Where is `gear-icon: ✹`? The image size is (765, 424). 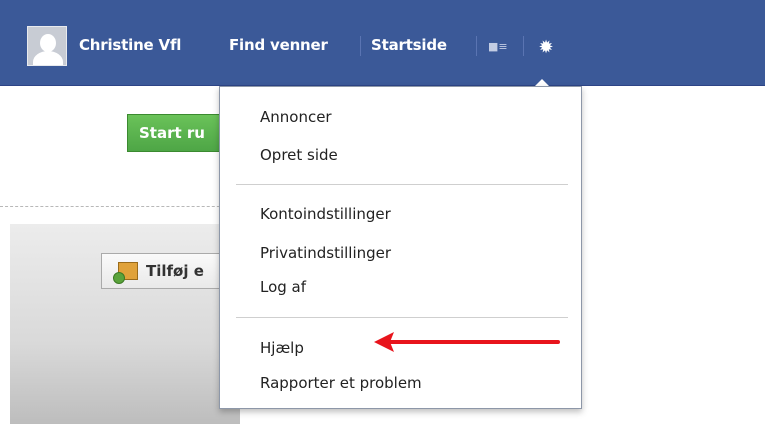
gear-icon: ✹ is located at coordinates (546, 47).